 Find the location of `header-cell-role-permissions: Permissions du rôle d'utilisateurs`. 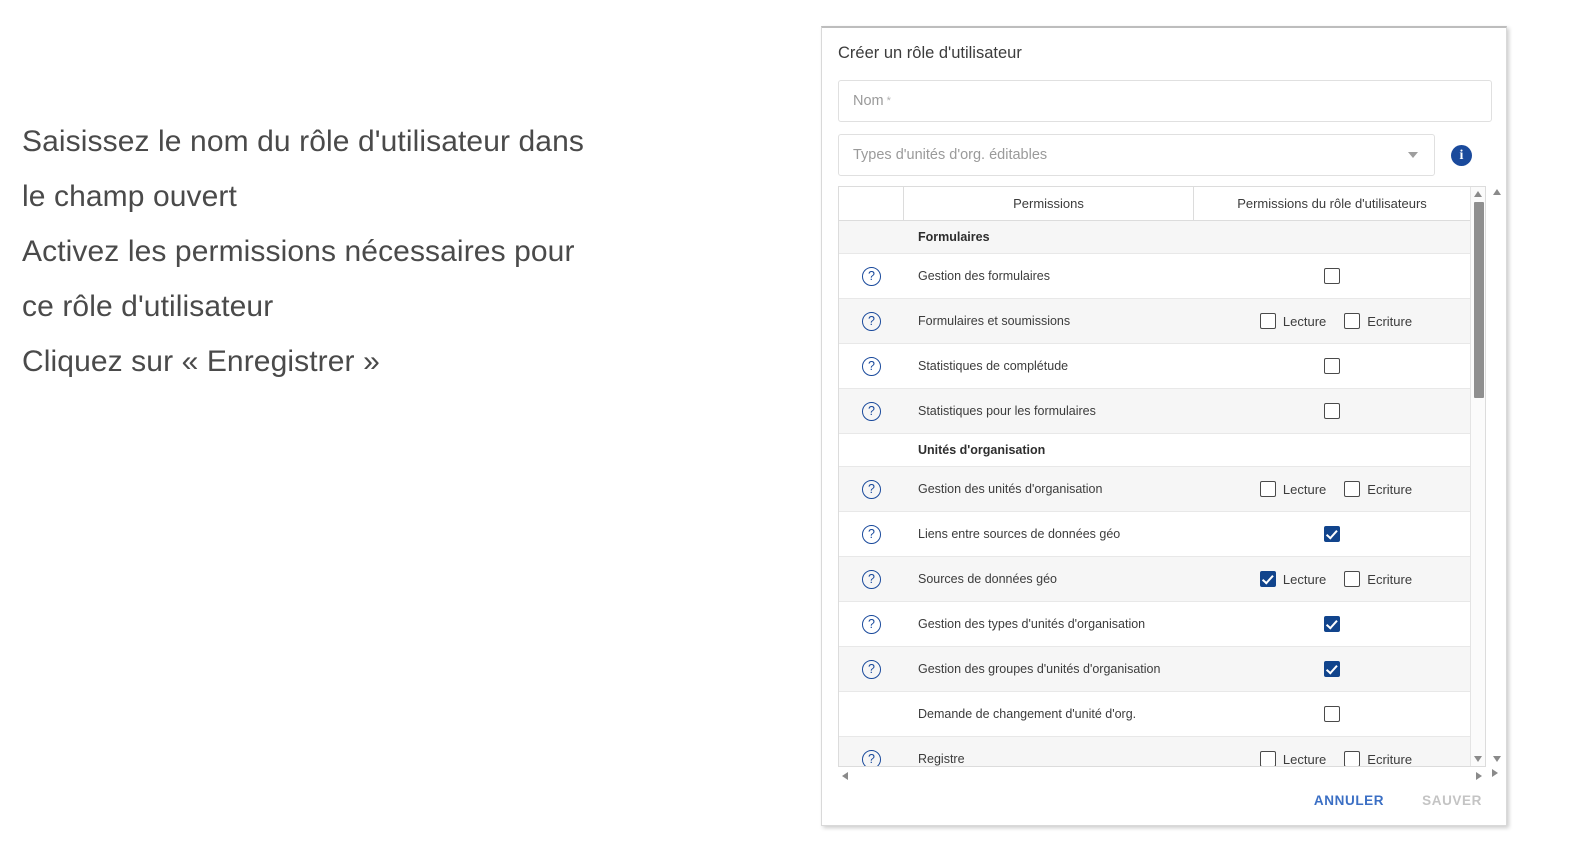

header-cell-role-permissions: Permissions du rôle d'utilisateurs is located at coordinates (1332, 203).